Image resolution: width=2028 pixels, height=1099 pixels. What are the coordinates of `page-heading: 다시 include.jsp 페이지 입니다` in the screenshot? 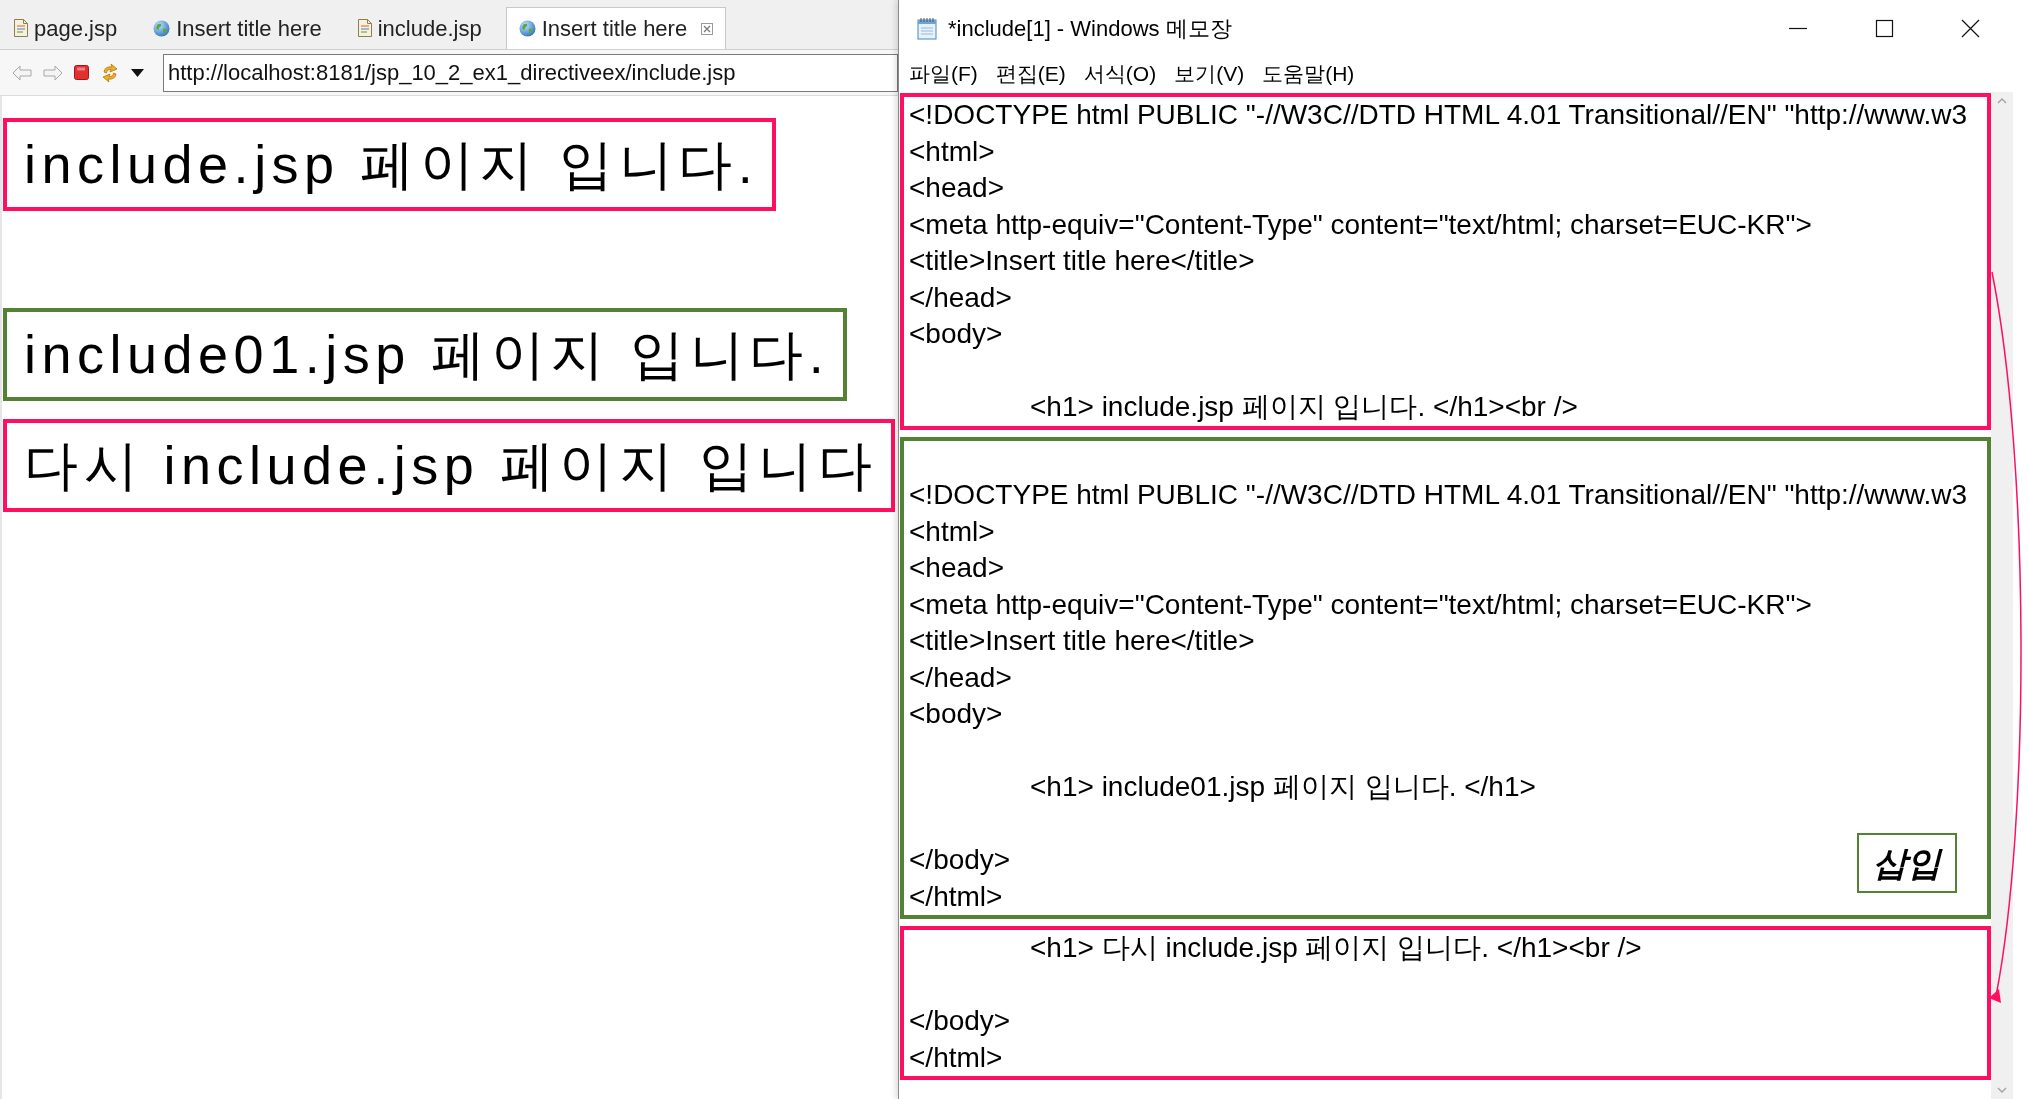 It's located at (449, 465).